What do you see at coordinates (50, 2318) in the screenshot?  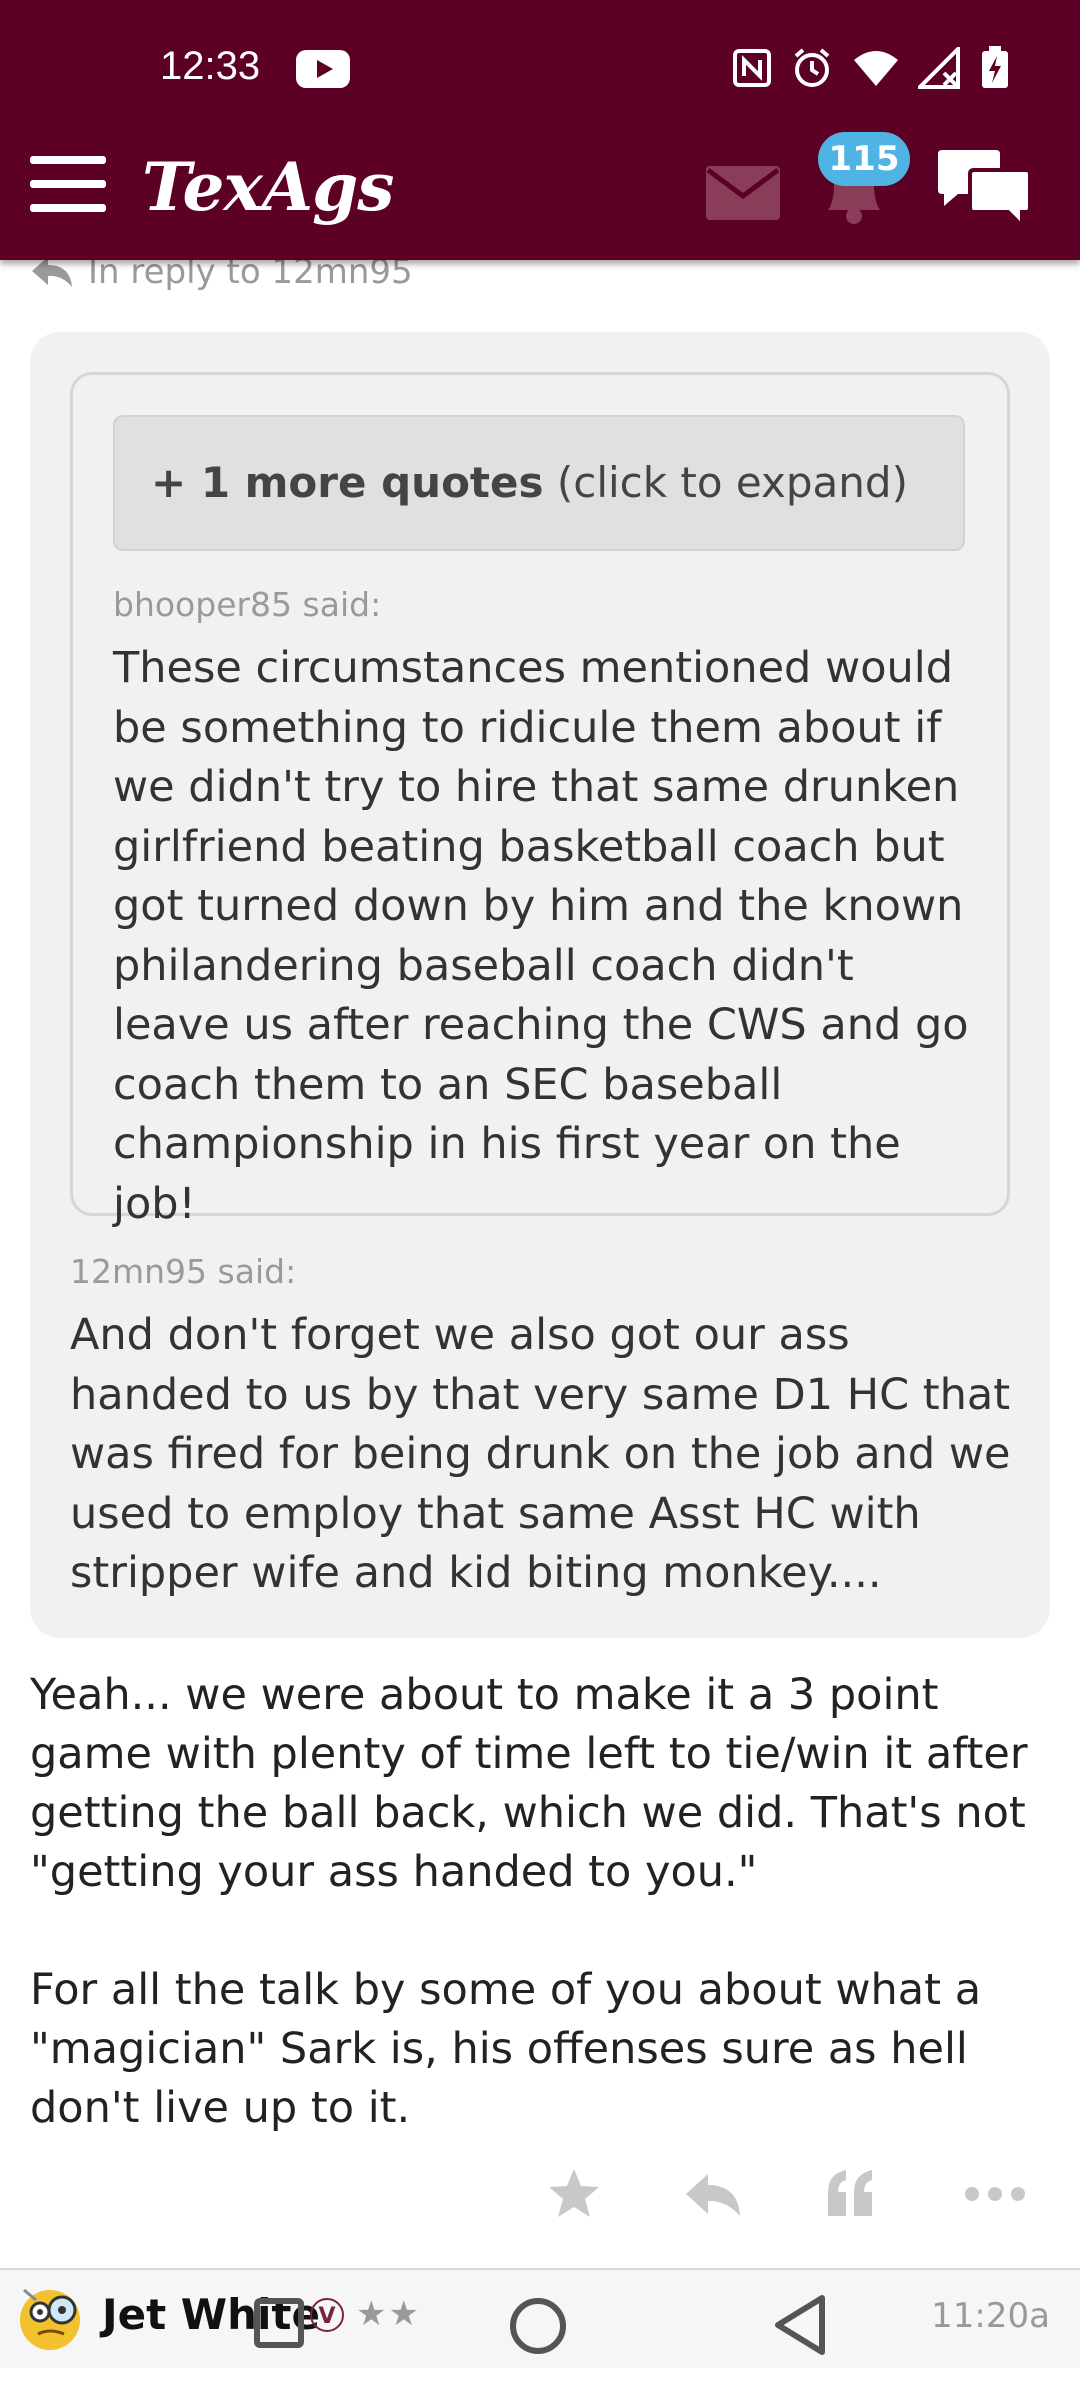 I see `avatar` at bounding box center [50, 2318].